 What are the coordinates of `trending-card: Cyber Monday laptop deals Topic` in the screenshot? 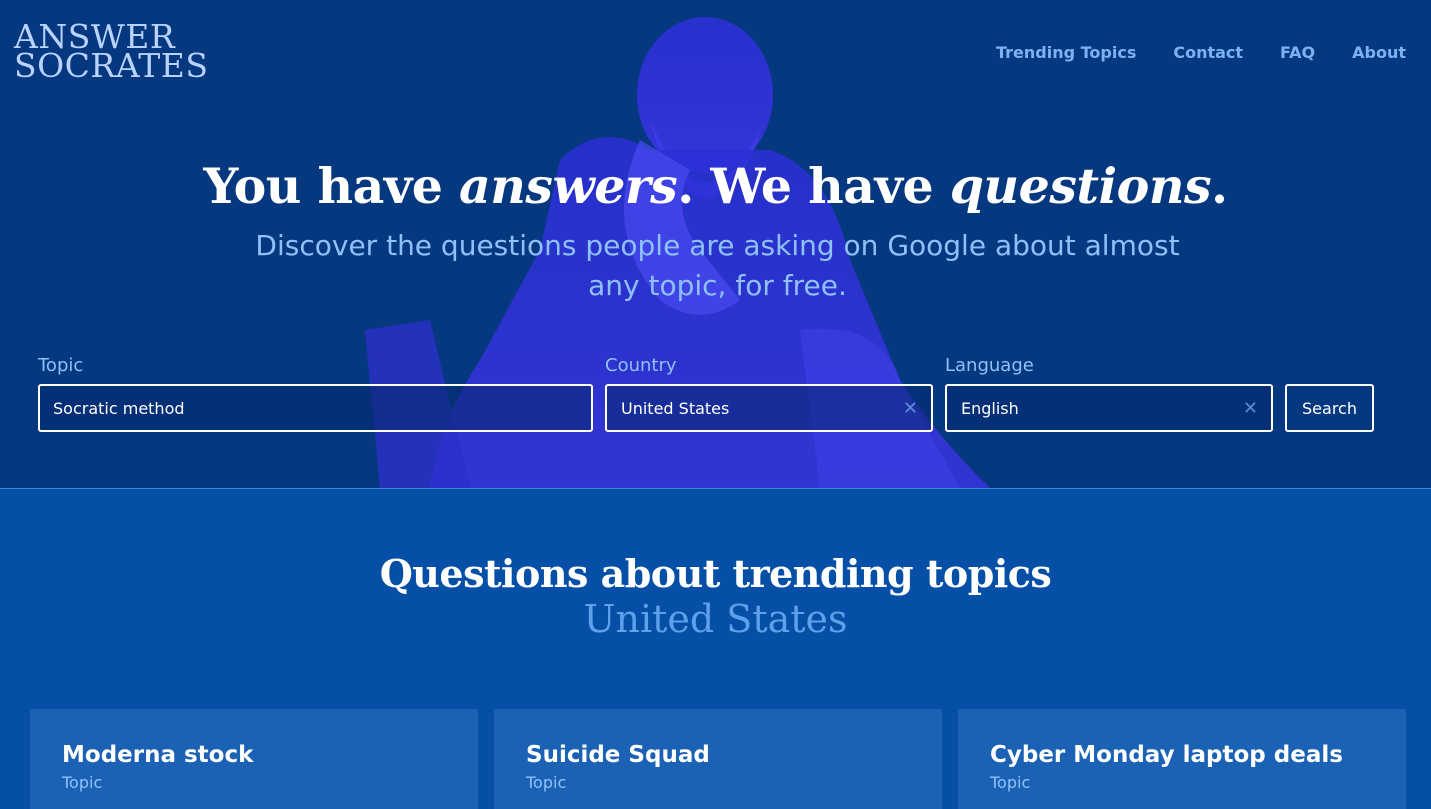 It's located at (1182, 759).